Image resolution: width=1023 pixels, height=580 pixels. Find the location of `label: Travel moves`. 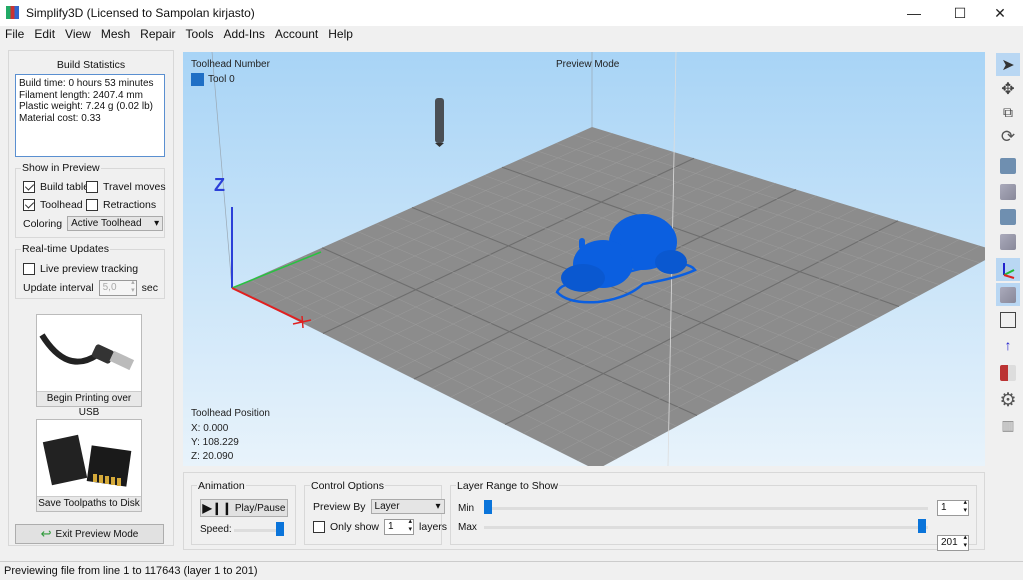

label: Travel moves is located at coordinates (134, 187).